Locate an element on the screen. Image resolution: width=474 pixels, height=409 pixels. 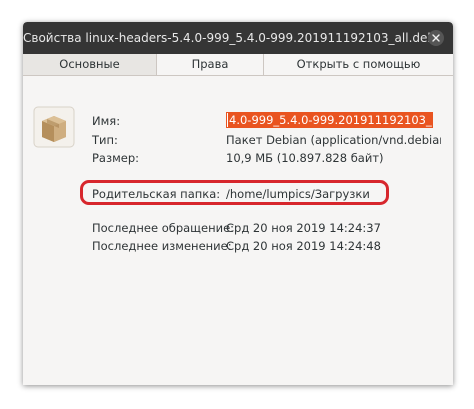
modified-value: Срд 20 ноя 2019 14:24:48 is located at coordinates (303, 246).